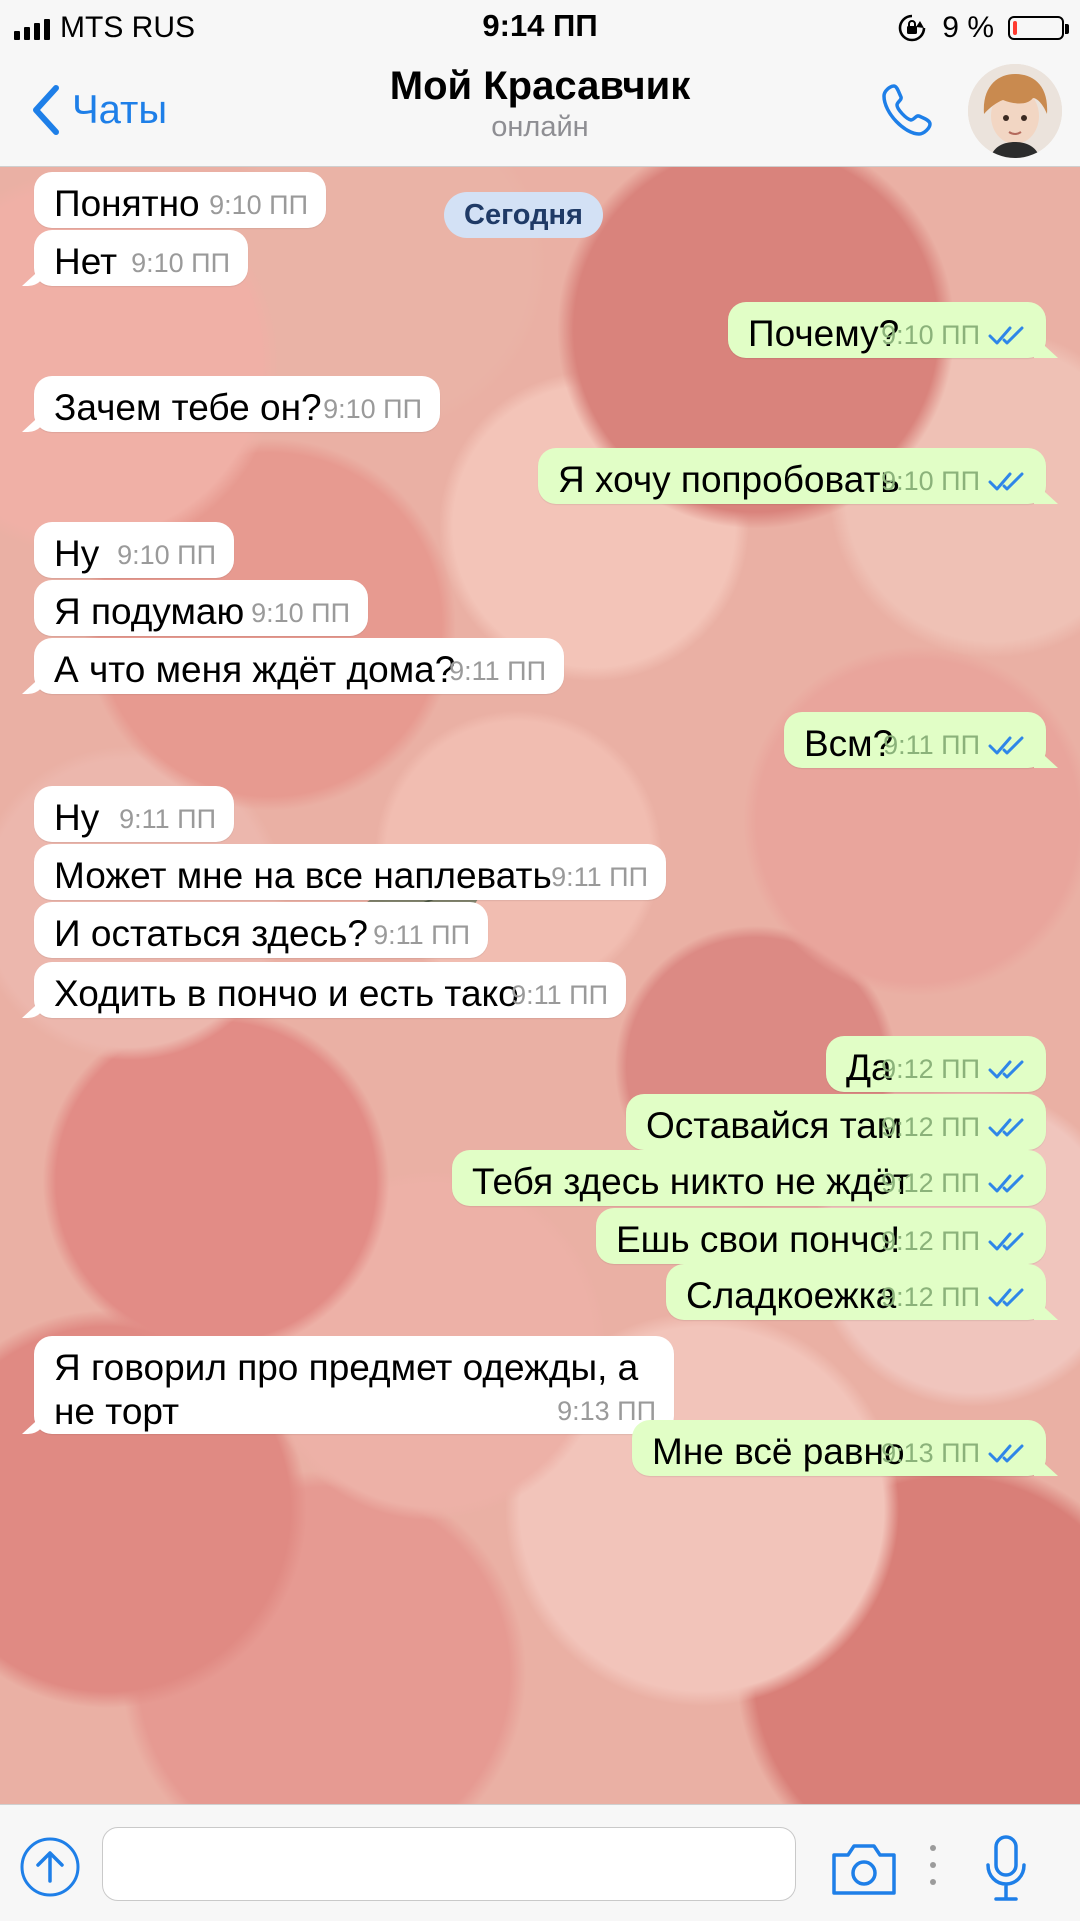 This screenshot has width=1080, height=1921. Describe the element at coordinates (449, 1864) in the screenshot. I see `message-input` at that location.